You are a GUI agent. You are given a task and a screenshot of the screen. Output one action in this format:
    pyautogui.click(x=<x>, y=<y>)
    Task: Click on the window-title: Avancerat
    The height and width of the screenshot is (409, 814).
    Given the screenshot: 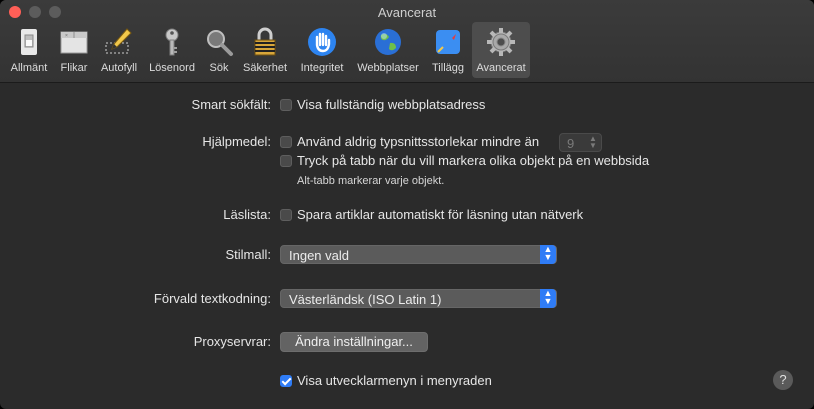 What is the action you would take?
    pyautogui.click(x=407, y=12)
    